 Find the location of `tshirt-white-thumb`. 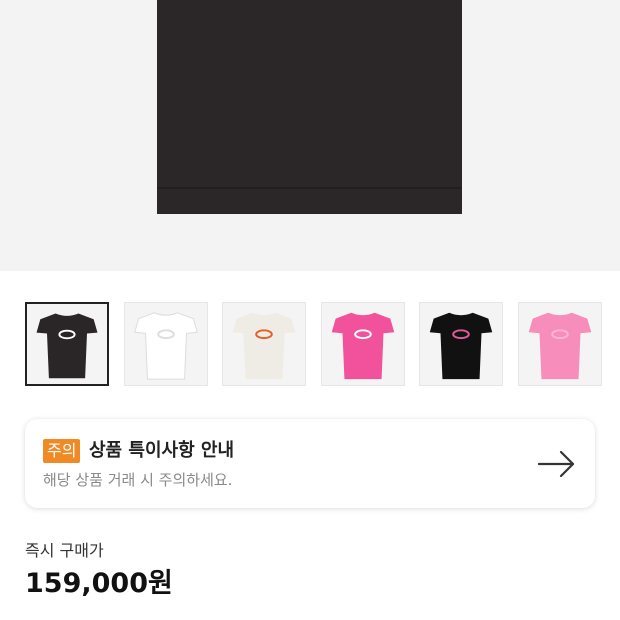

tshirt-white-thumb is located at coordinates (165, 346).